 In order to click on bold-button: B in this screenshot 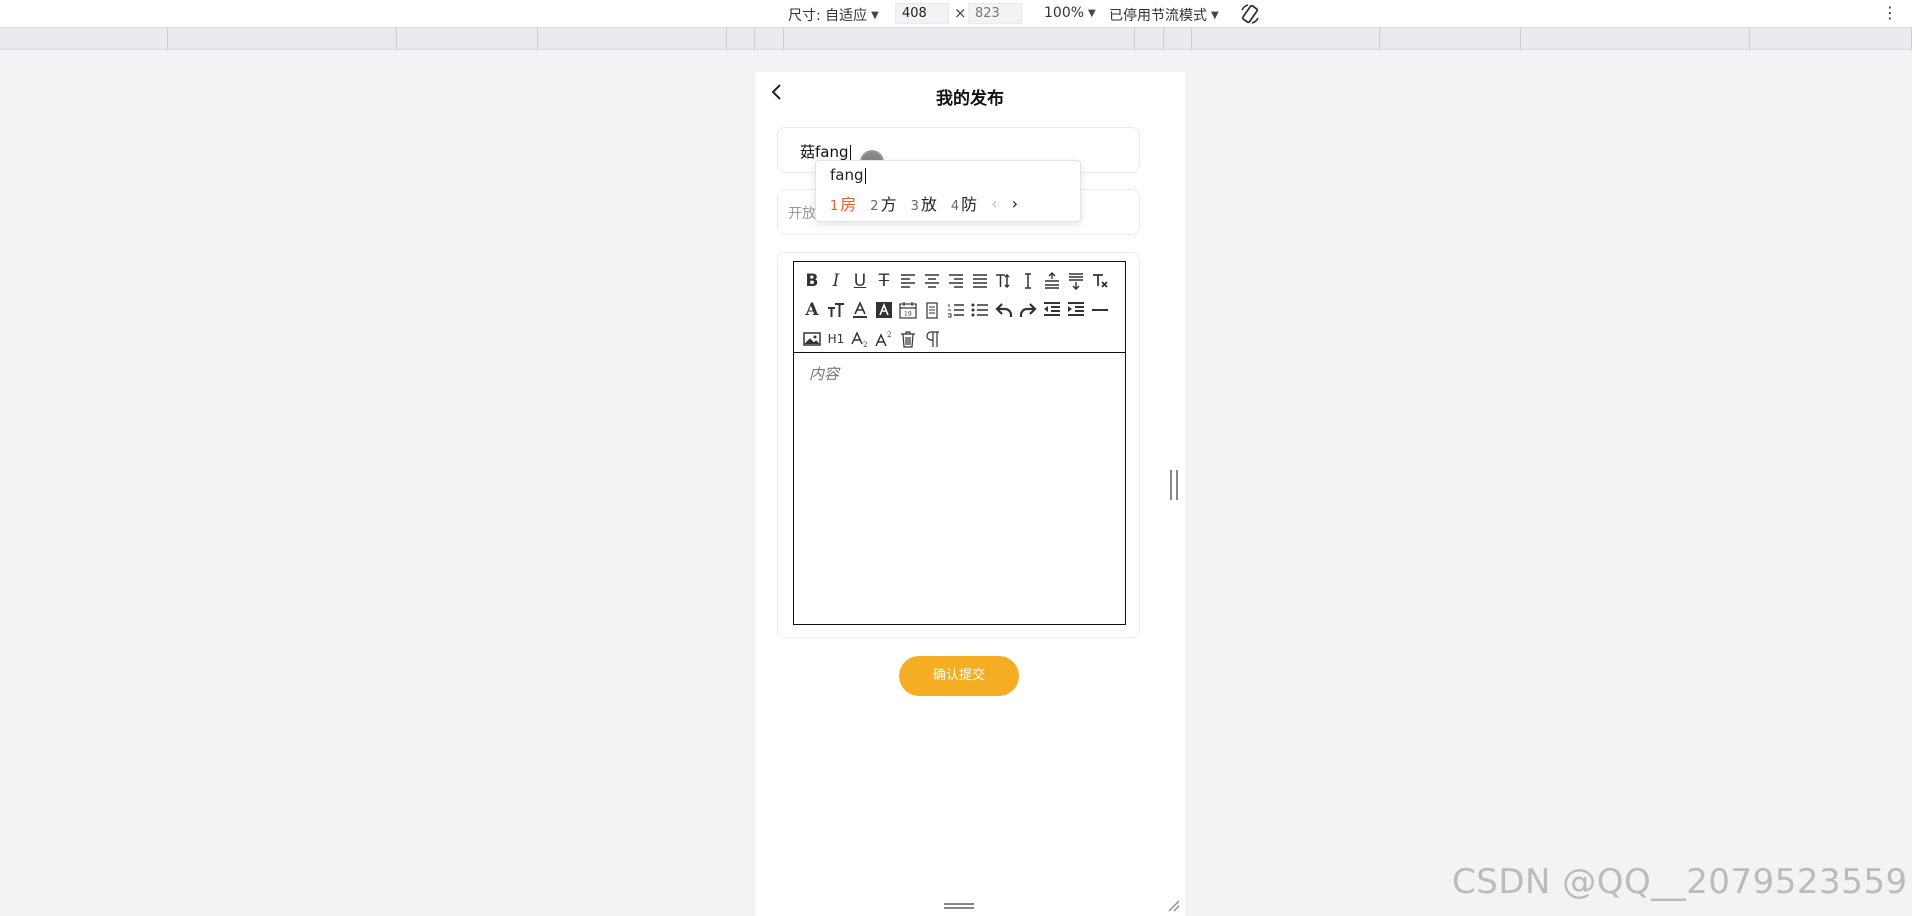, I will do `click(812, 280)`.